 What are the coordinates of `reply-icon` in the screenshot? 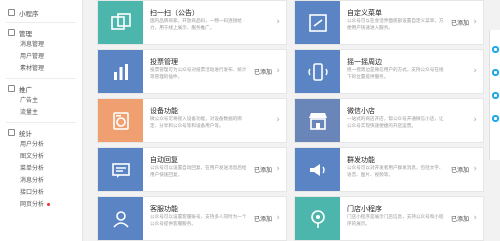 It's located at (120, 170).